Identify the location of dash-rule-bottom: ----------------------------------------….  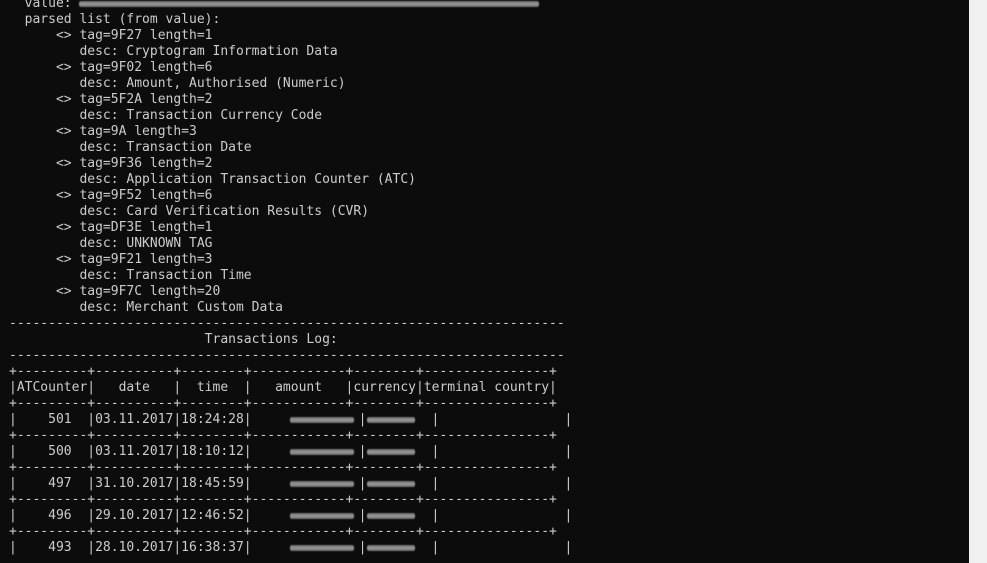
(287, 355).